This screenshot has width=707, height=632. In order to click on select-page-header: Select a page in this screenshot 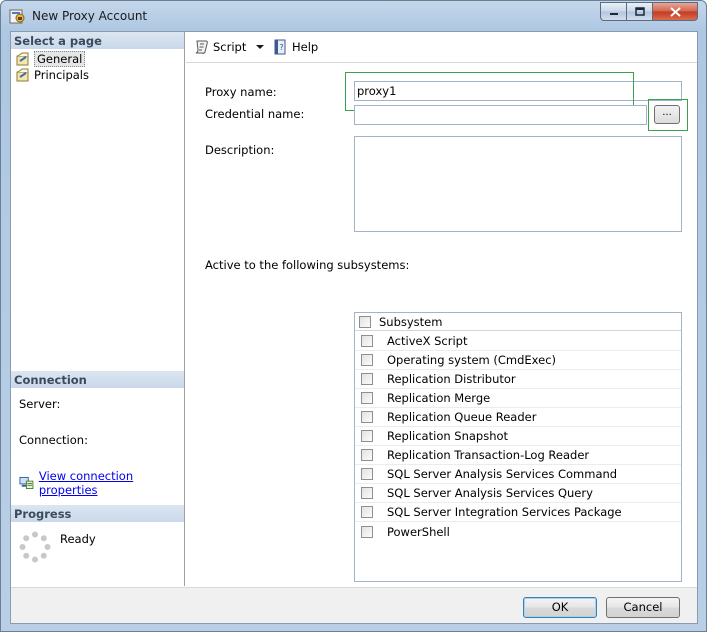, I will do `click(97, 40)`.